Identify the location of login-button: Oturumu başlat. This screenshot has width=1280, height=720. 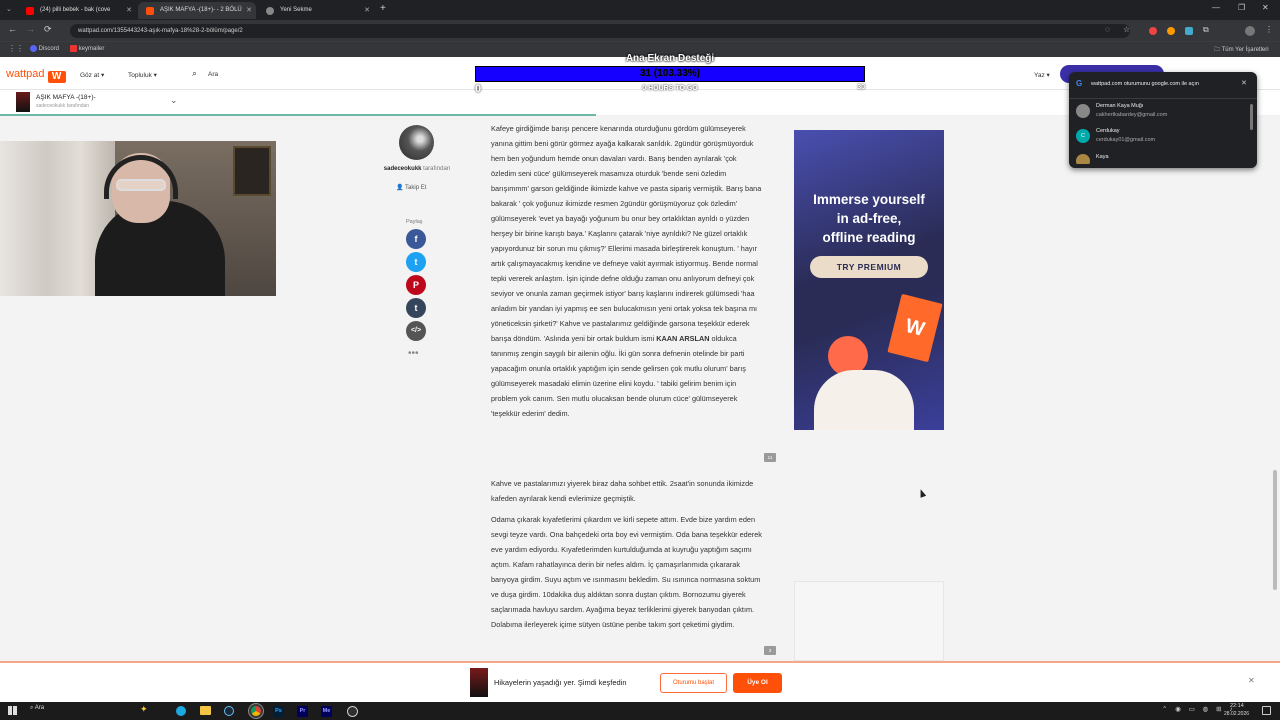
(693, 683).